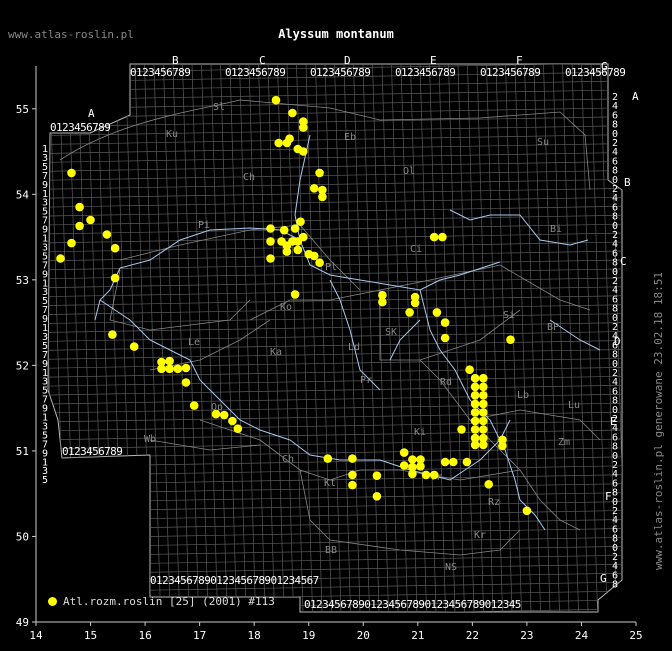 The width and height of the screenshot is (672, 651). What do you see at coordinates (144, 635) in the screenshot?
I see `x-tick-label: 16` at bounding box center [144, 635].